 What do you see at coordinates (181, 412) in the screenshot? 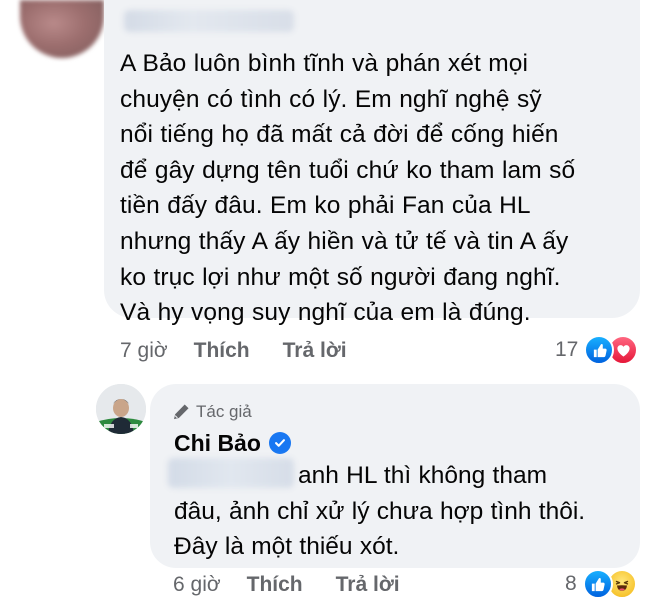
I see `pen-icon` at bounding box center [181, 412].